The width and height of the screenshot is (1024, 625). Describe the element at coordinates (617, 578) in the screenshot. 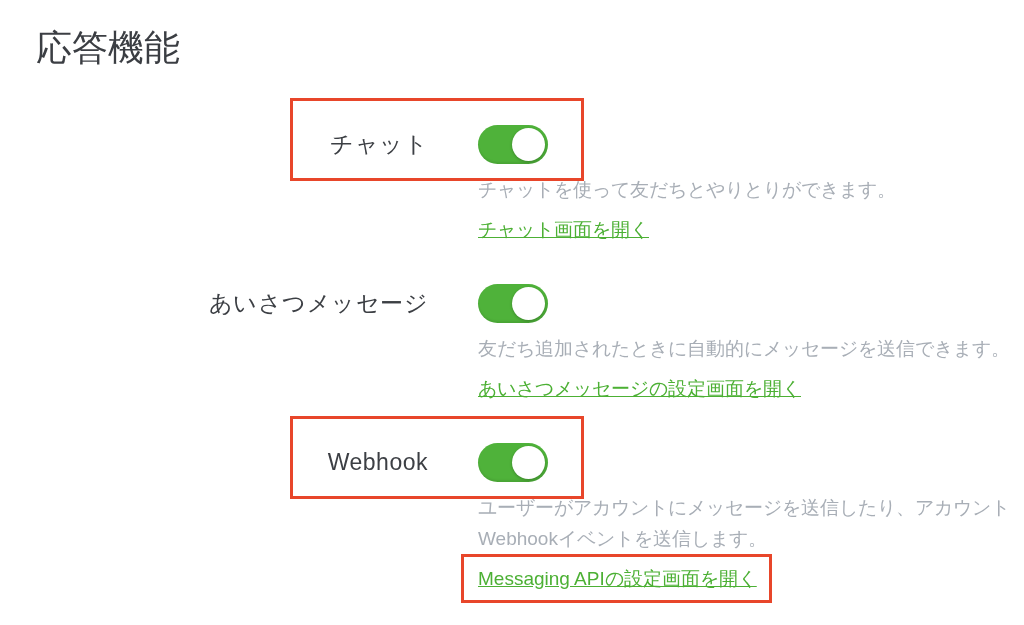

I see `settings-link: Messaging APIの設定画面を開く` at that location.